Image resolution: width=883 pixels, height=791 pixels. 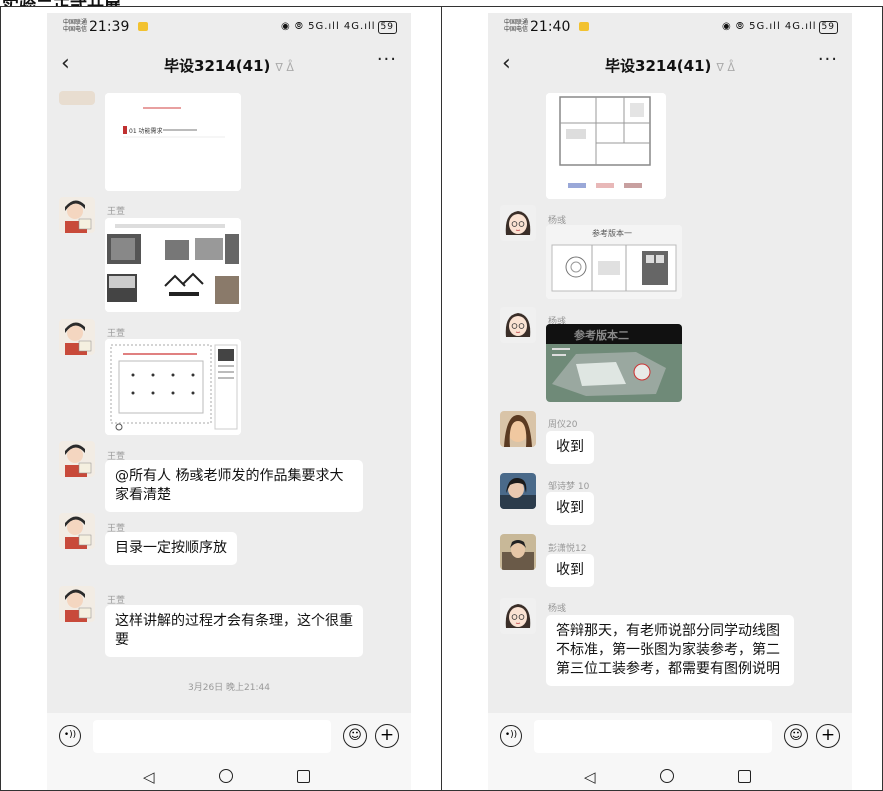 I want to click on svg-text: 参考版本二, so click(x=601, y=335).